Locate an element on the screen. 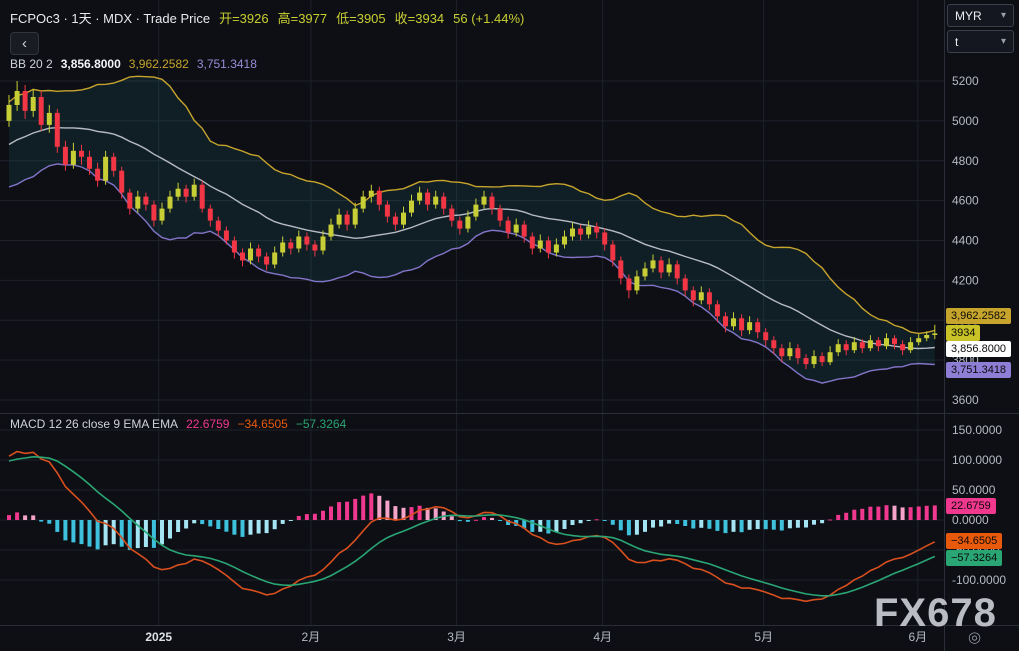 This screenshot has width=1019, height=651. unit-select: t ▾ is located at coordinates (980, 41).